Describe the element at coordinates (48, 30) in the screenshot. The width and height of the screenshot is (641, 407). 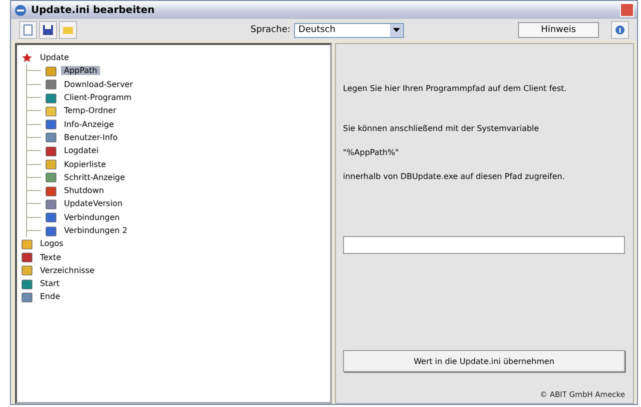
I see `save-icon` at that location.